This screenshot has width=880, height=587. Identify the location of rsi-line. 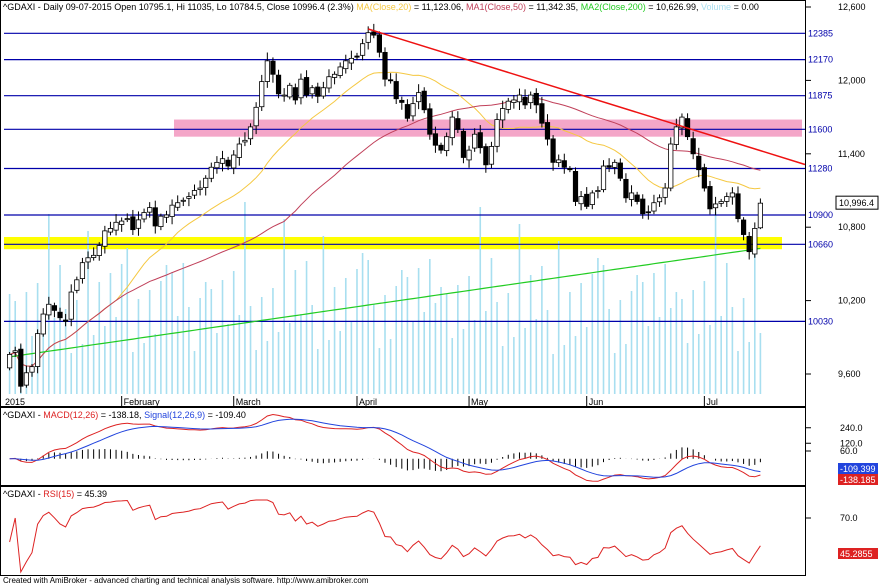
(385, 536).